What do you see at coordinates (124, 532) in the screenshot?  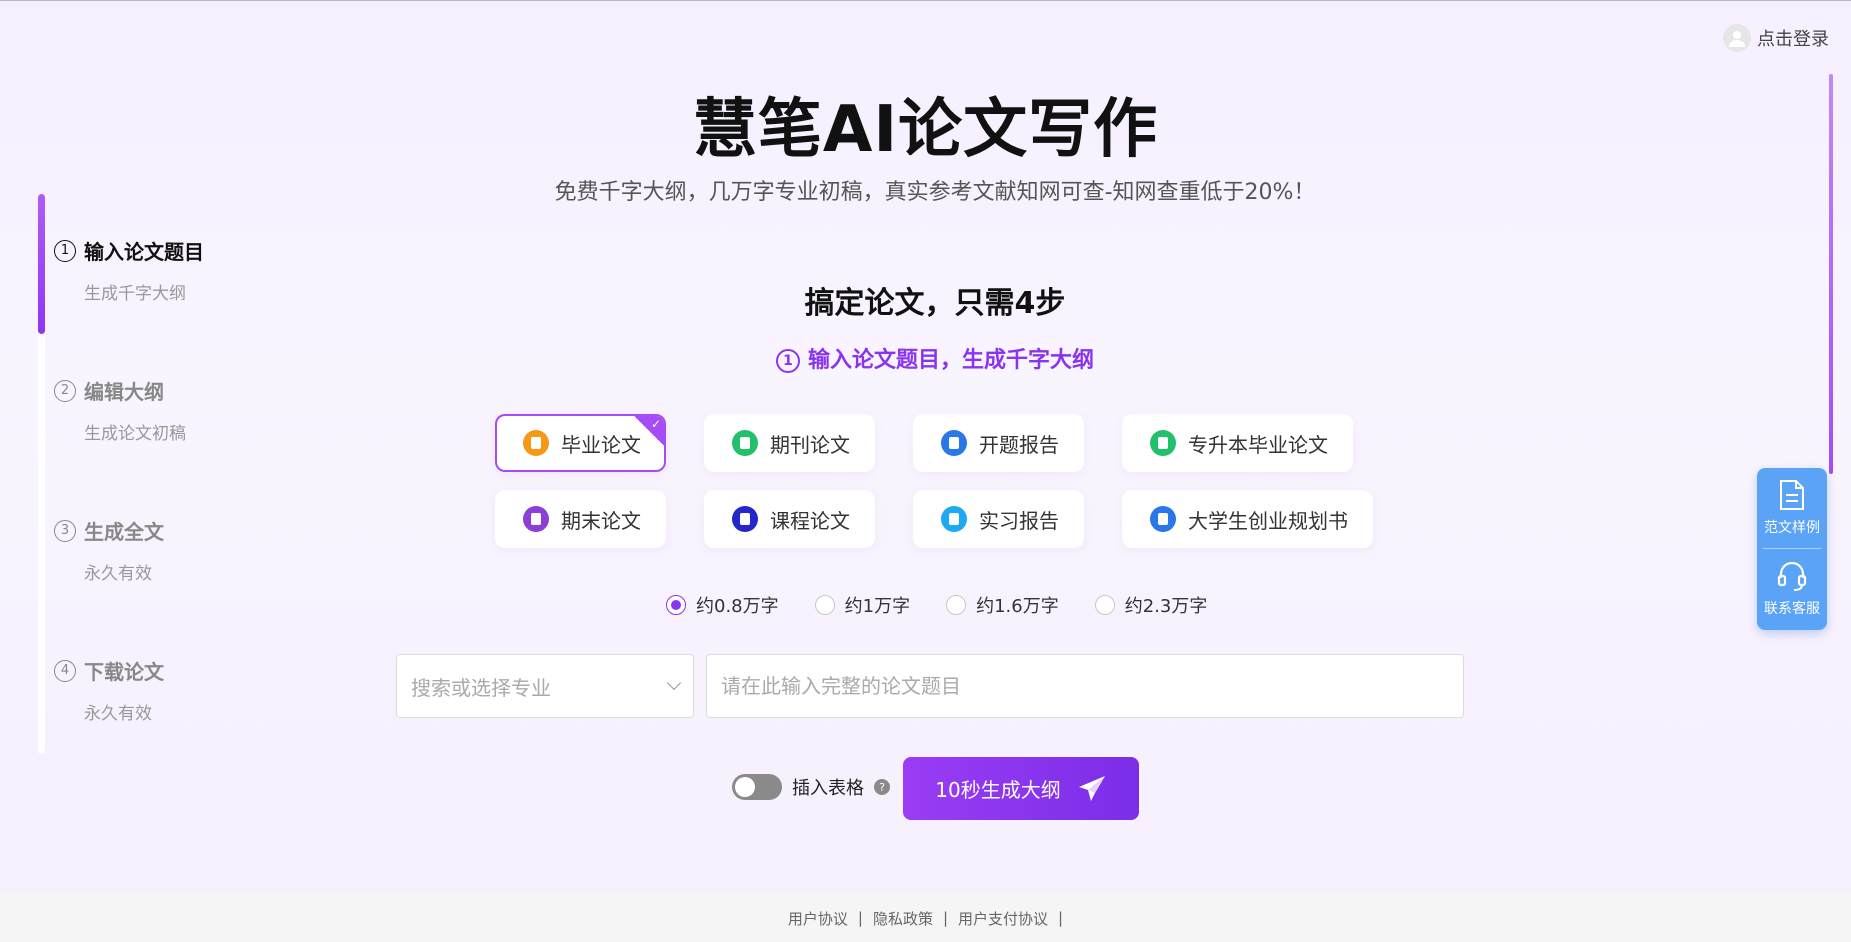 I see `step-title: 生成全文` at bounding box center [124, 532].